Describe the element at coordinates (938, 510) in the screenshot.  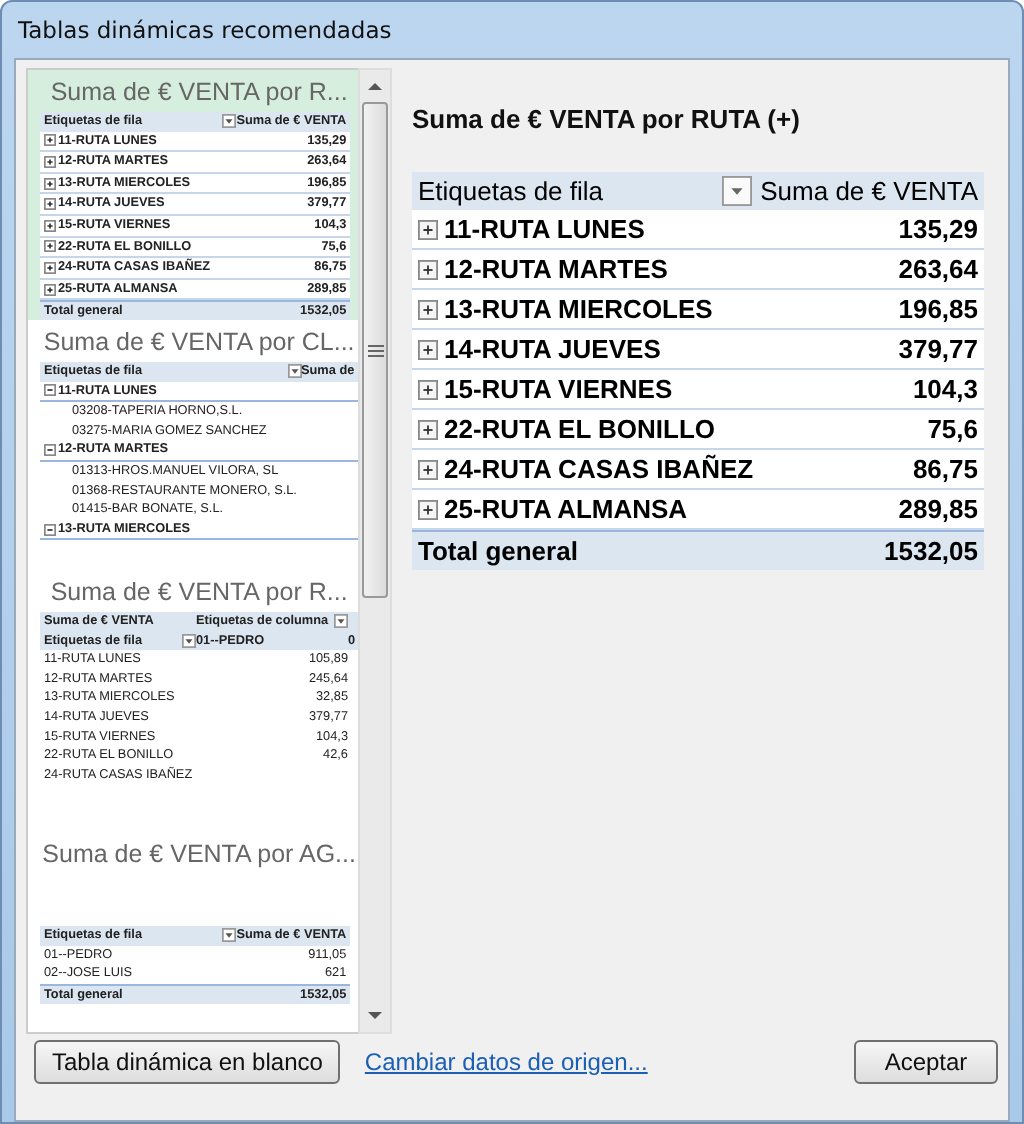
I see `table-cell-text: 289,85` at that location.